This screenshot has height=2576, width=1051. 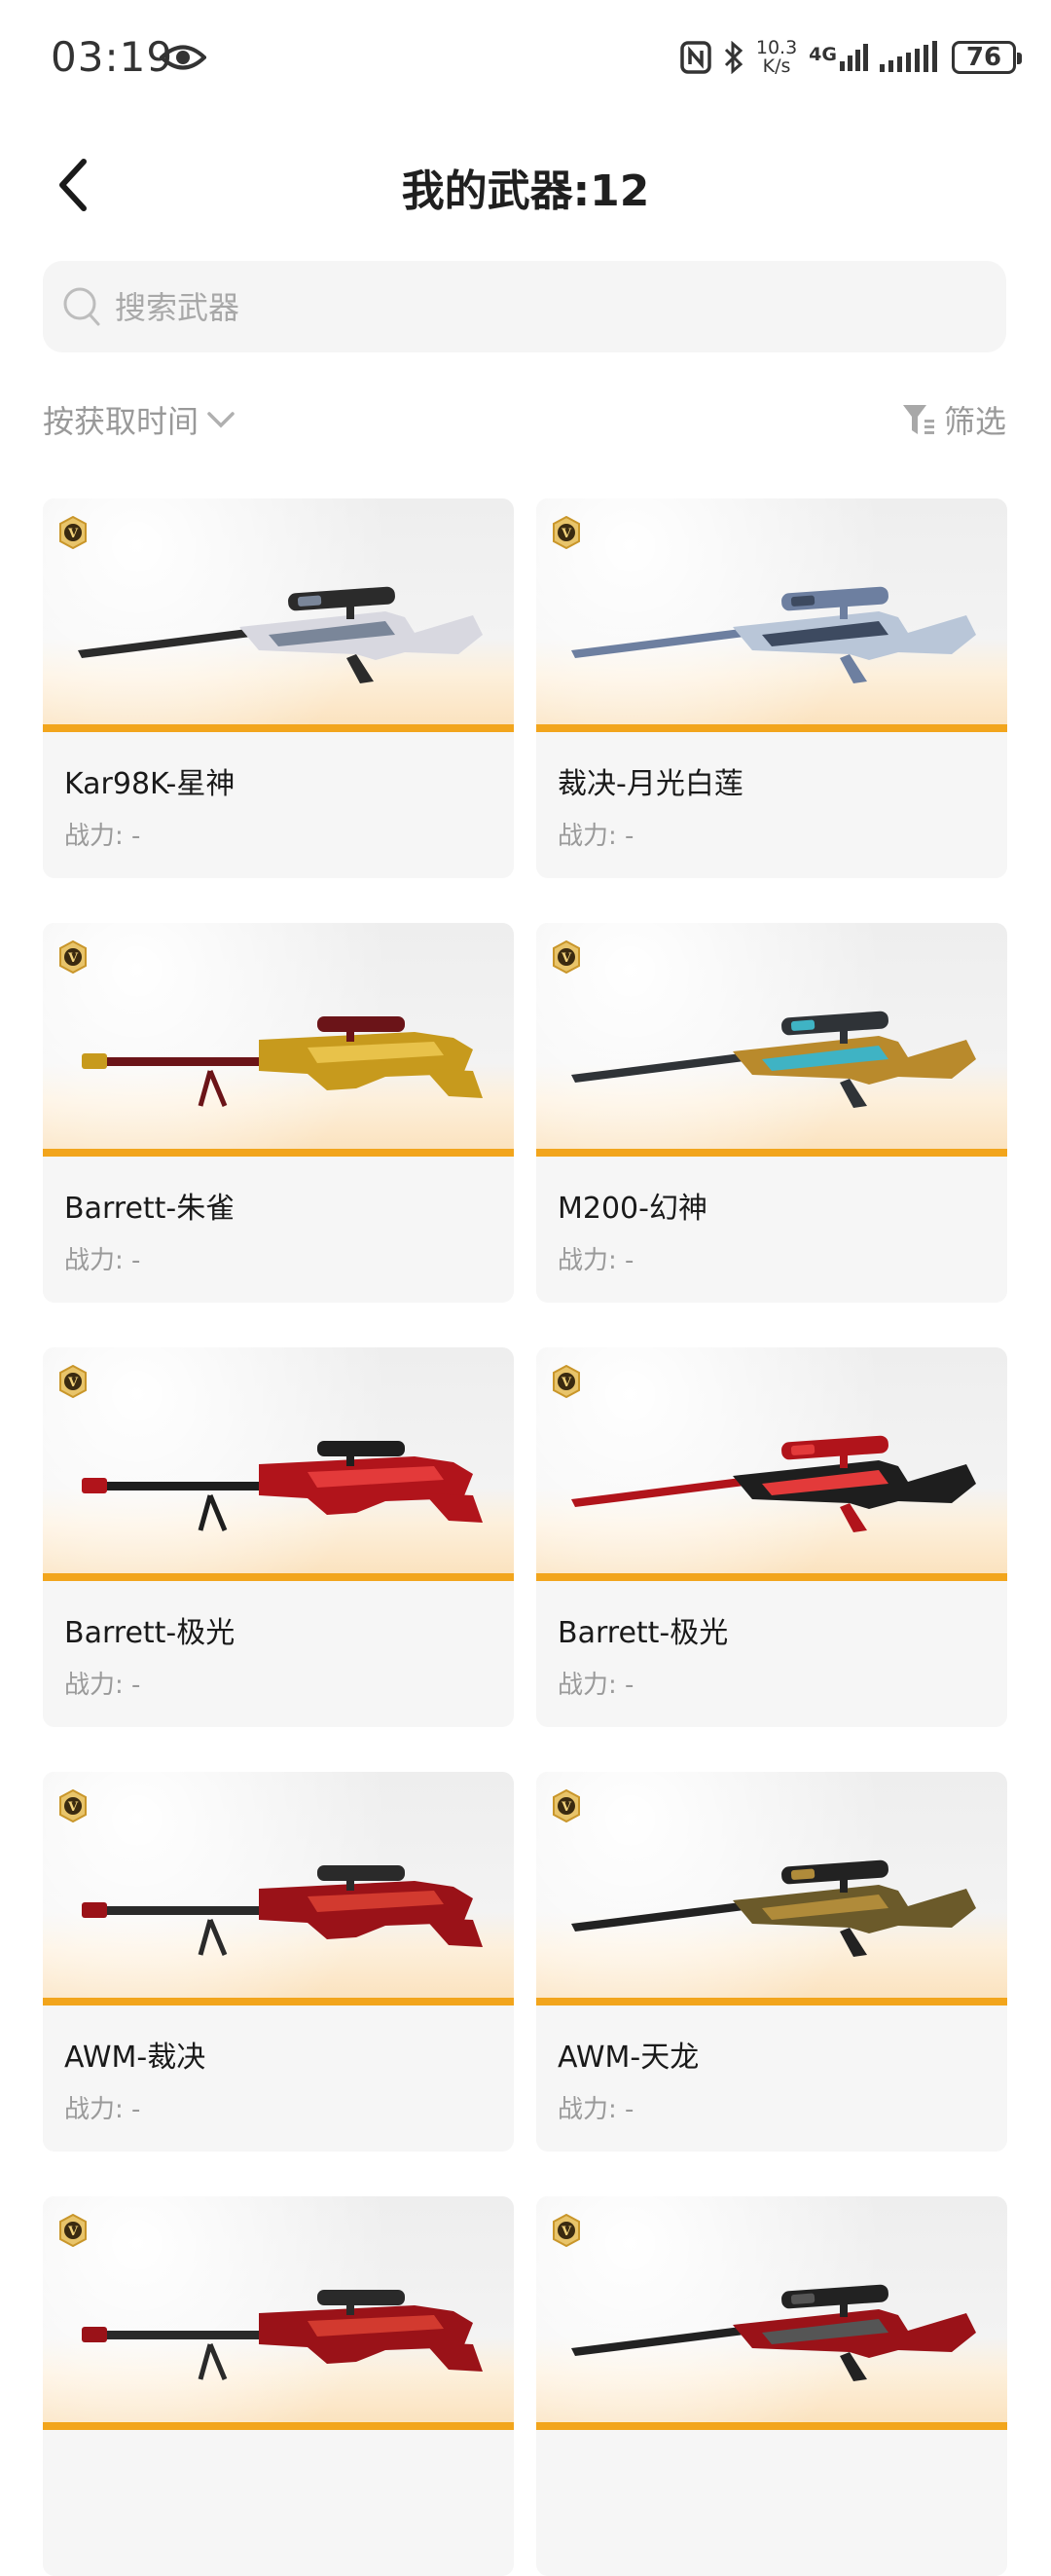 What do you see at coordinates (112, 57) in the screenshot?
I see `status-time: 03:19` at bounding box center [112, 57].